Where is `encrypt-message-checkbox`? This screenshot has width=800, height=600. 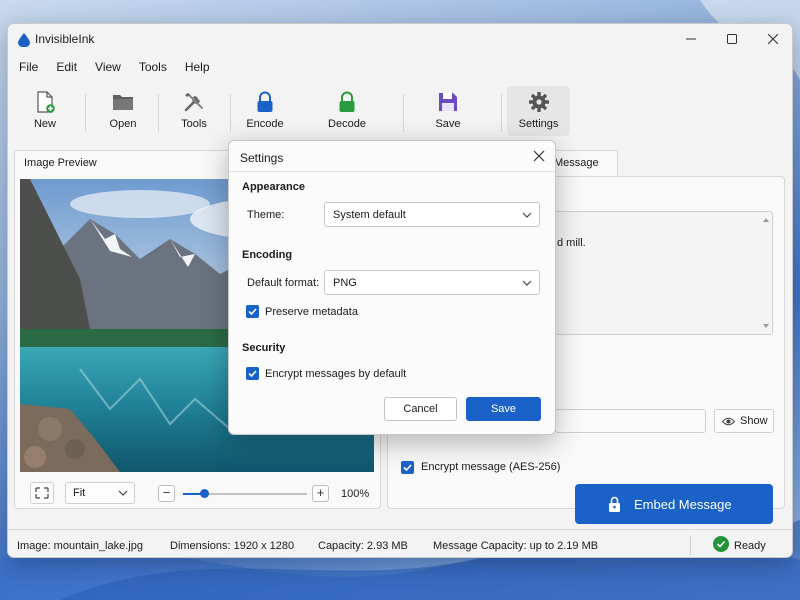 encrypt-message-checkbox is located at coordinates (407, 467).